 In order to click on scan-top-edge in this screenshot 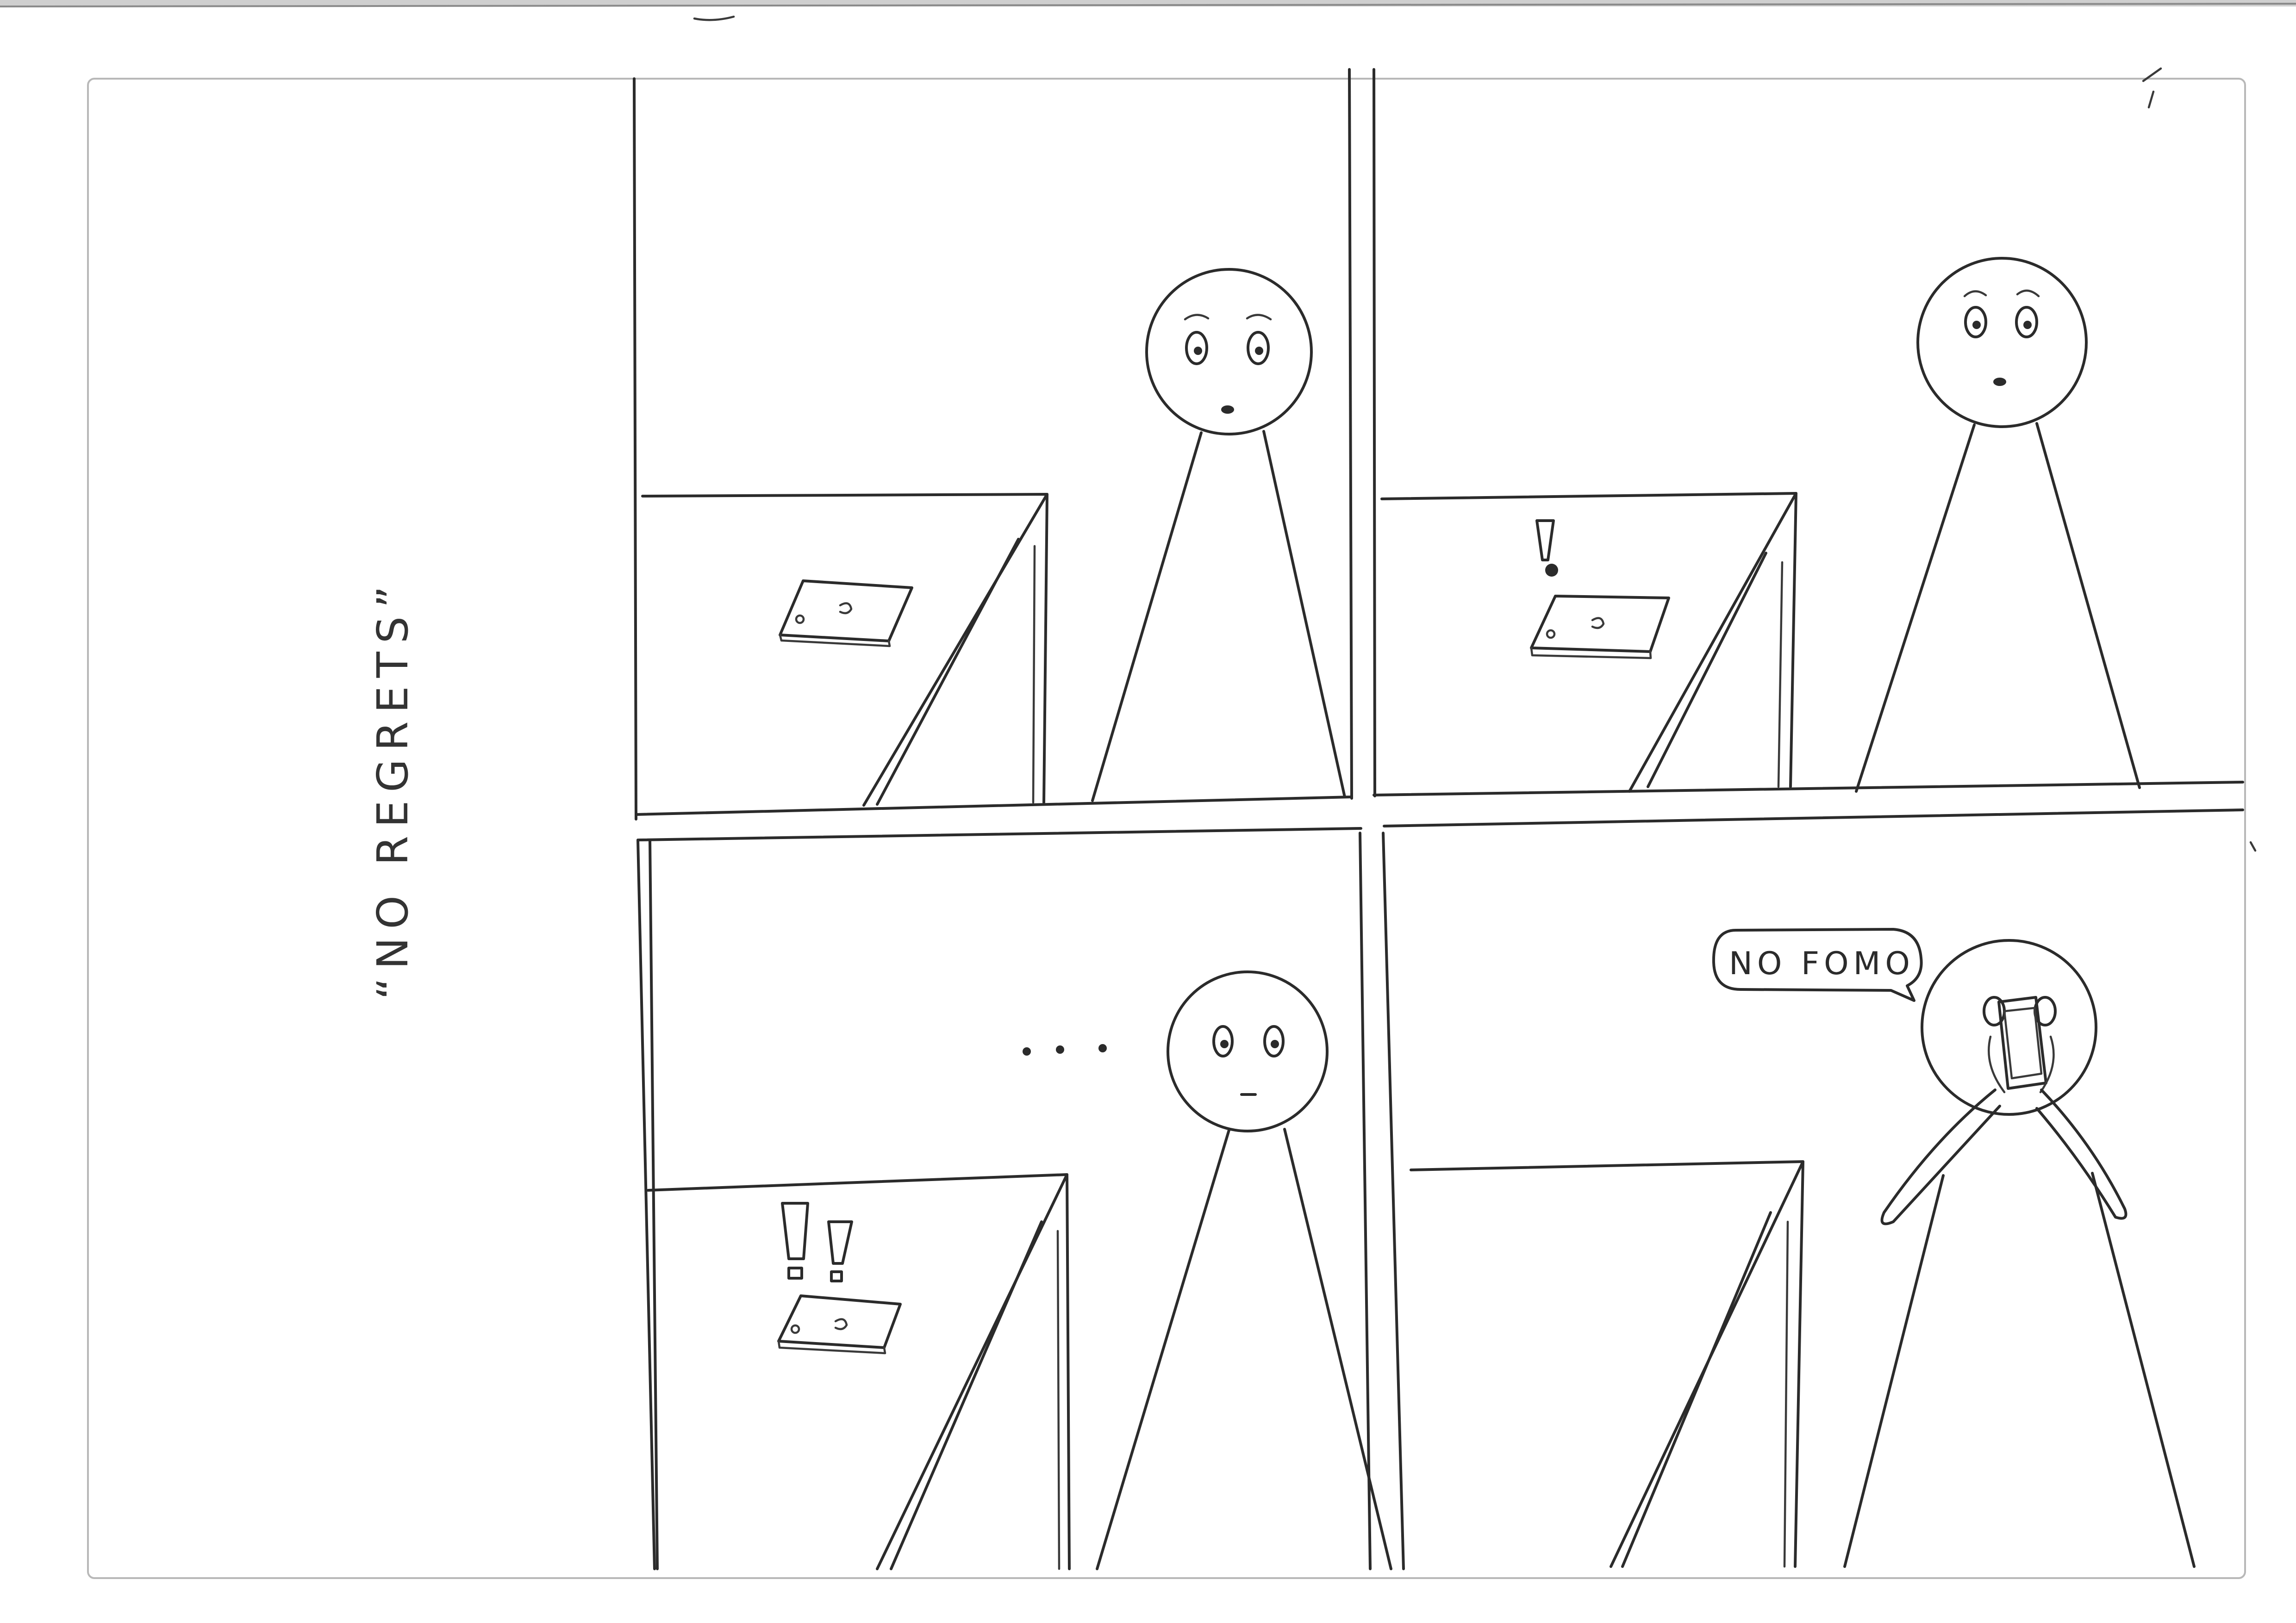, I will do `click(1148, 3)`.